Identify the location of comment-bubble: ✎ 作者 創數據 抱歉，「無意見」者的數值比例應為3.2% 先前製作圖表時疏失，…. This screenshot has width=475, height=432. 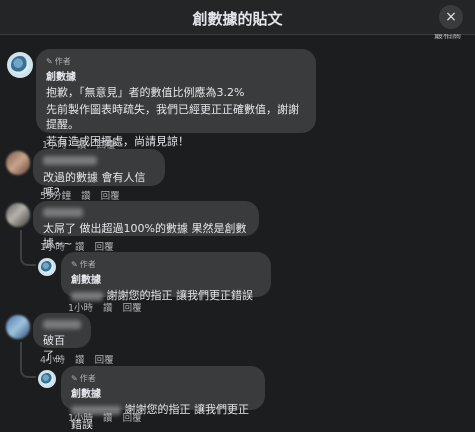
(176, 98).